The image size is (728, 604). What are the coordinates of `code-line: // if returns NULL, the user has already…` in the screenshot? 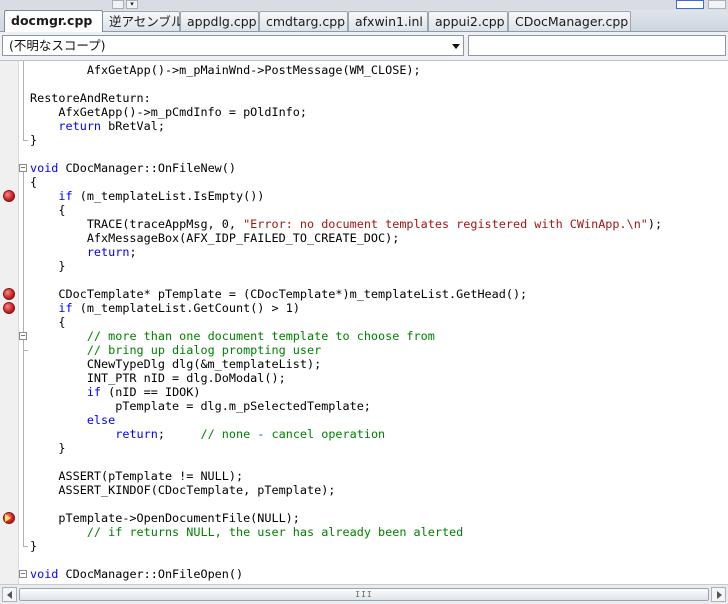 It's located at (246, 532).